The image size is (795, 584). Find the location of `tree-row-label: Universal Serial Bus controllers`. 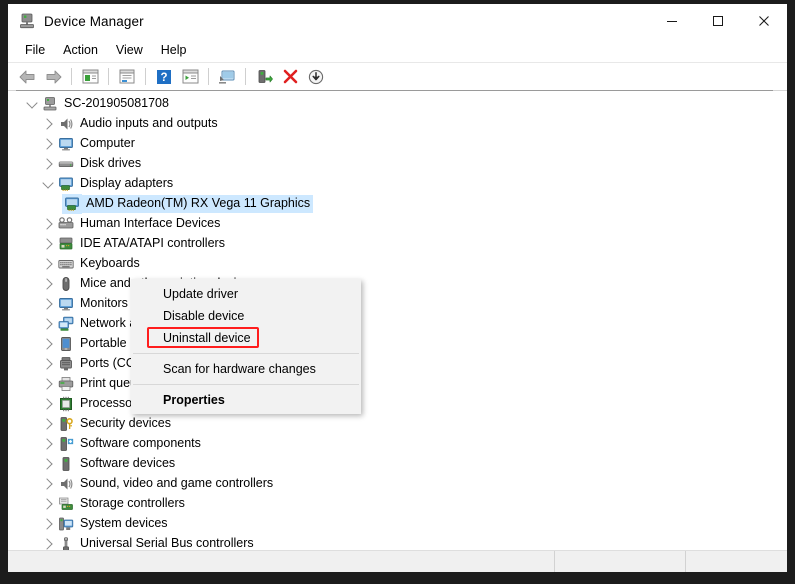

tree-row-label: Universal Serial Bus controllers is located at coordinates (167, 543).